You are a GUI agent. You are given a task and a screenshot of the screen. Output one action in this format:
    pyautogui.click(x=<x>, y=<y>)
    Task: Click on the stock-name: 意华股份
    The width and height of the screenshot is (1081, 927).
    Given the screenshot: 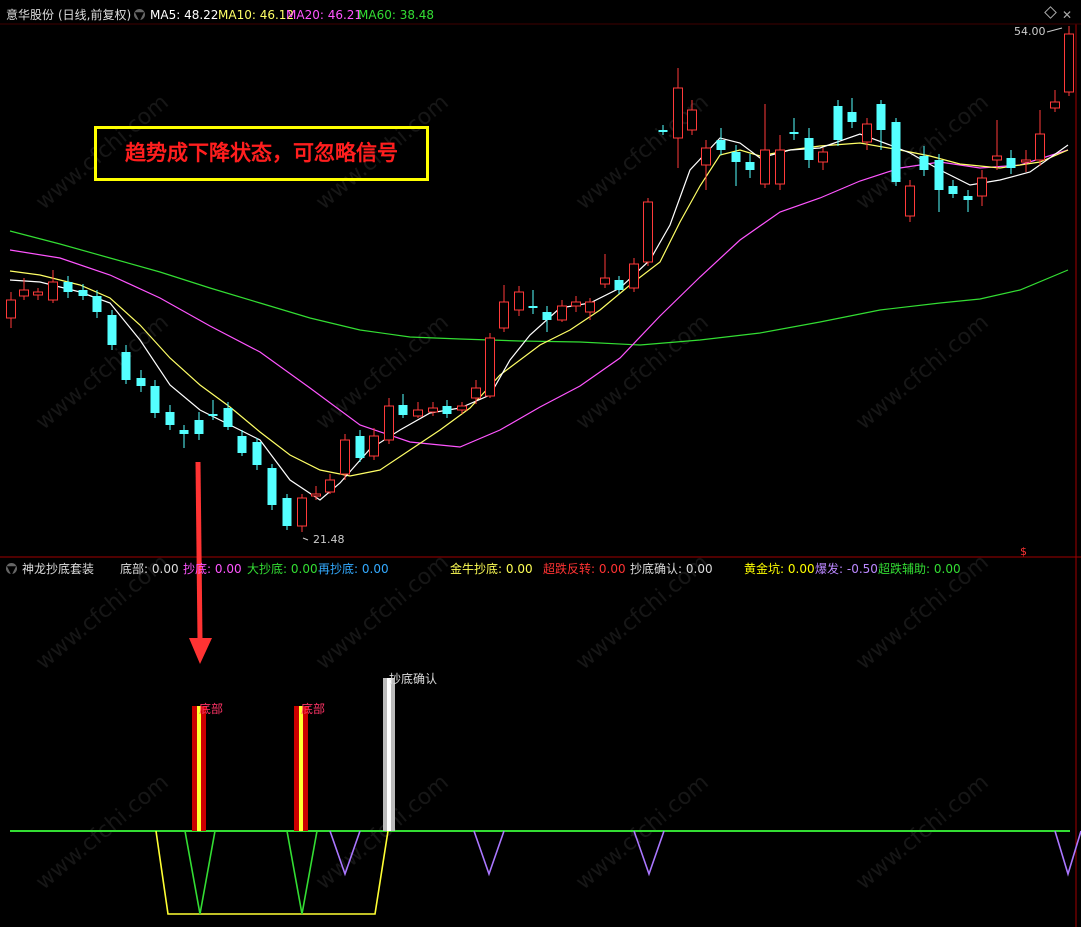 What is the action you would take?
    pyautogui.click(x=30, y=15)
    